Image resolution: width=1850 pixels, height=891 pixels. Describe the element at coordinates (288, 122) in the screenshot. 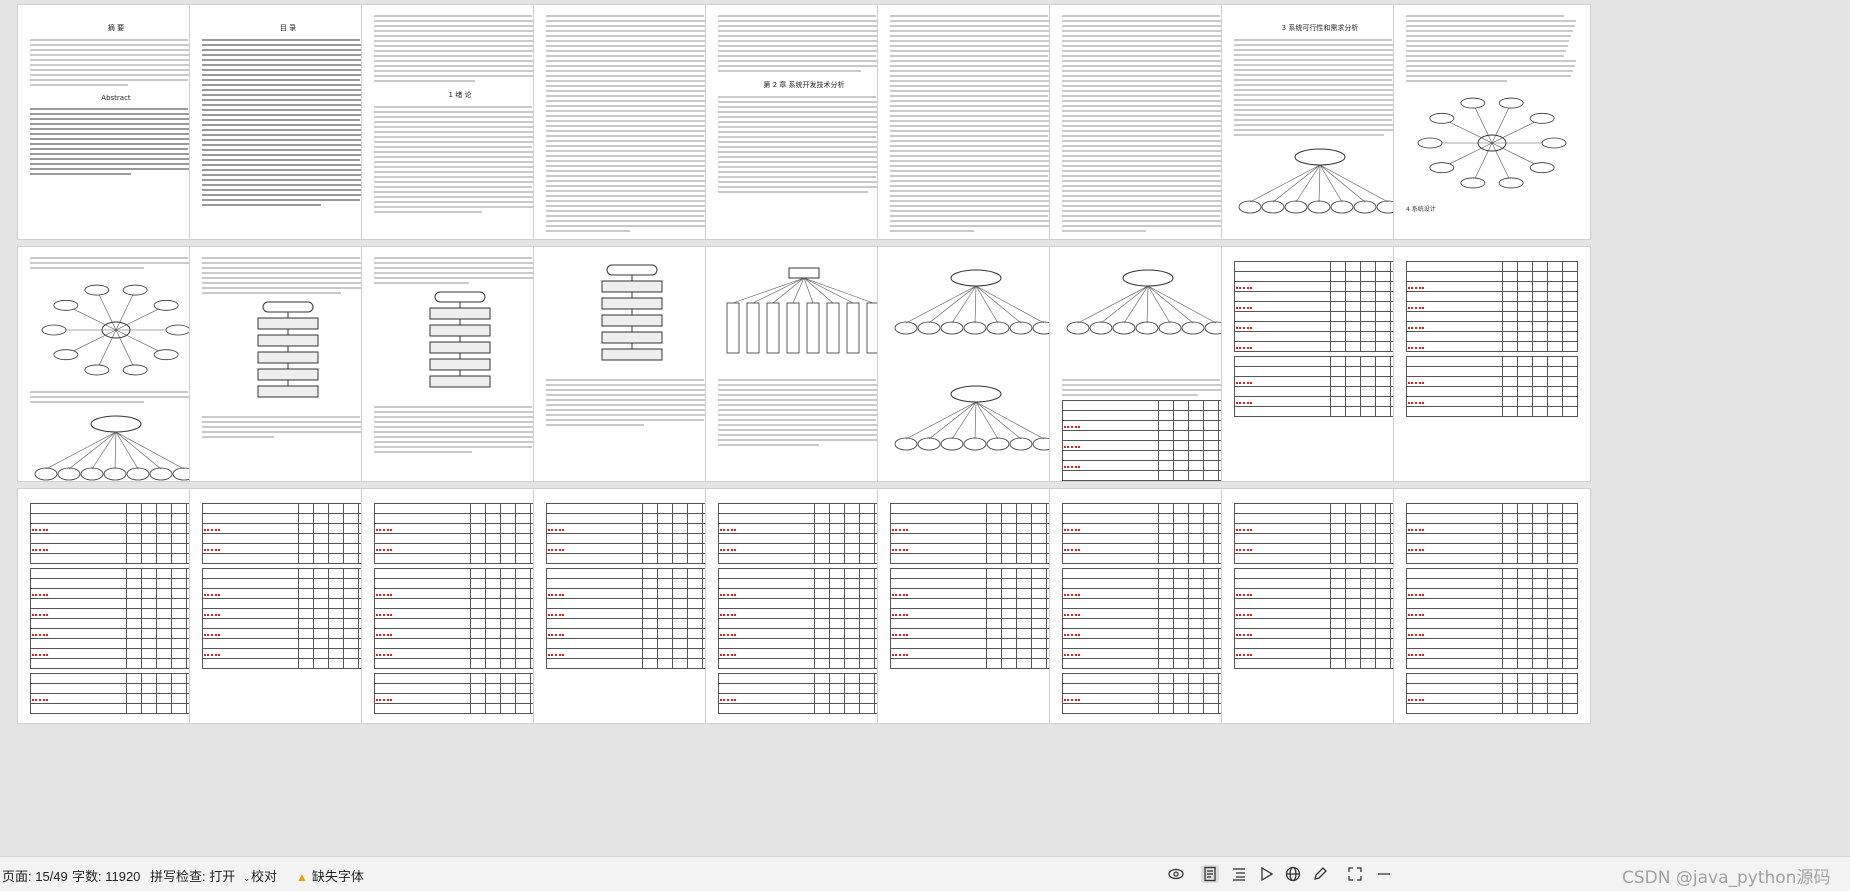

I see `document-page: 目 录` at that location.